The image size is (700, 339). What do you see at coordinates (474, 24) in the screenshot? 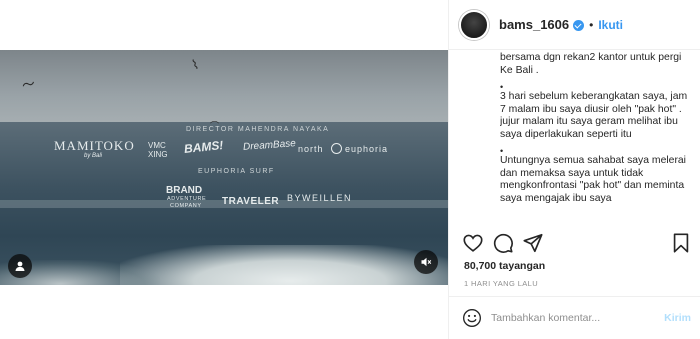
I see `avatar` at bounding box center [474, 24].